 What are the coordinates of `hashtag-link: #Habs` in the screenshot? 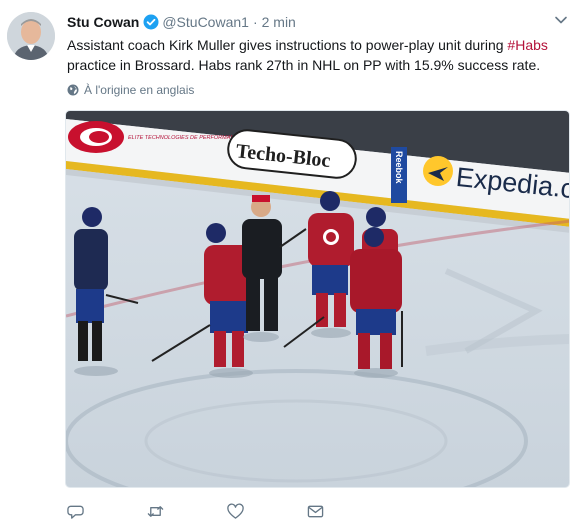 It's located at (527, 45).